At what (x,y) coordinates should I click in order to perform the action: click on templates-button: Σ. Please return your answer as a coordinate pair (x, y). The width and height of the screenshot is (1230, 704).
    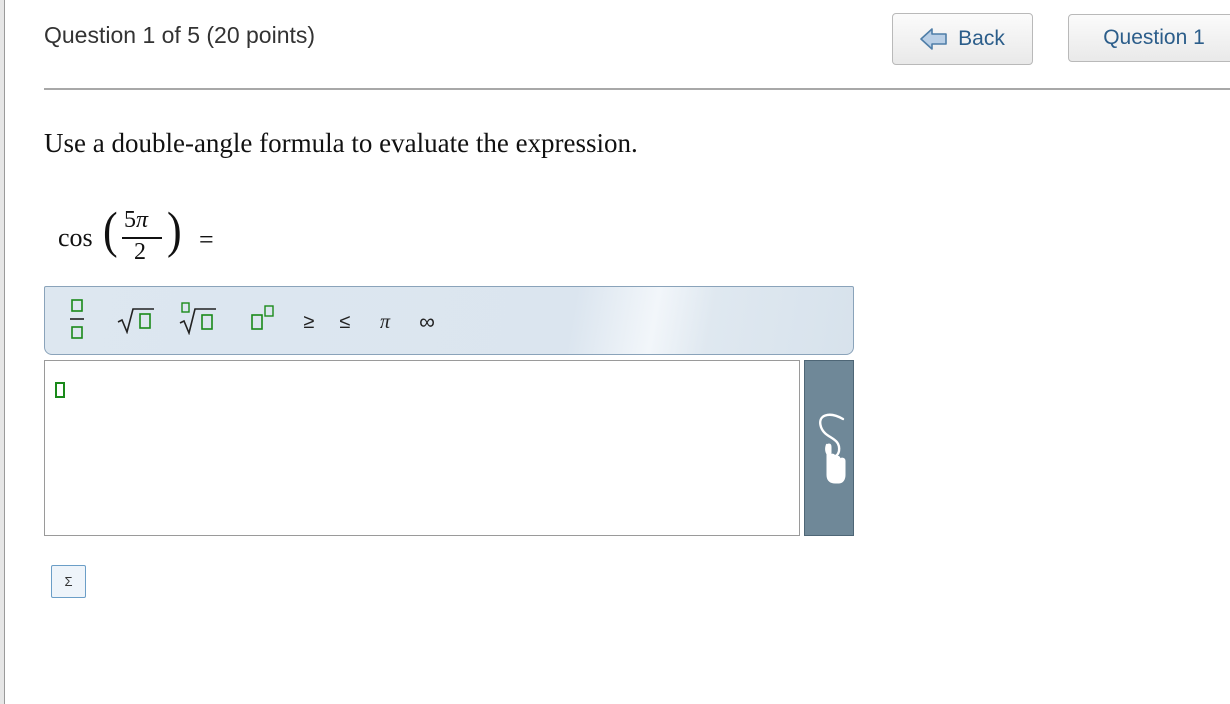
    Looking at the image, I should click on (68, 581).